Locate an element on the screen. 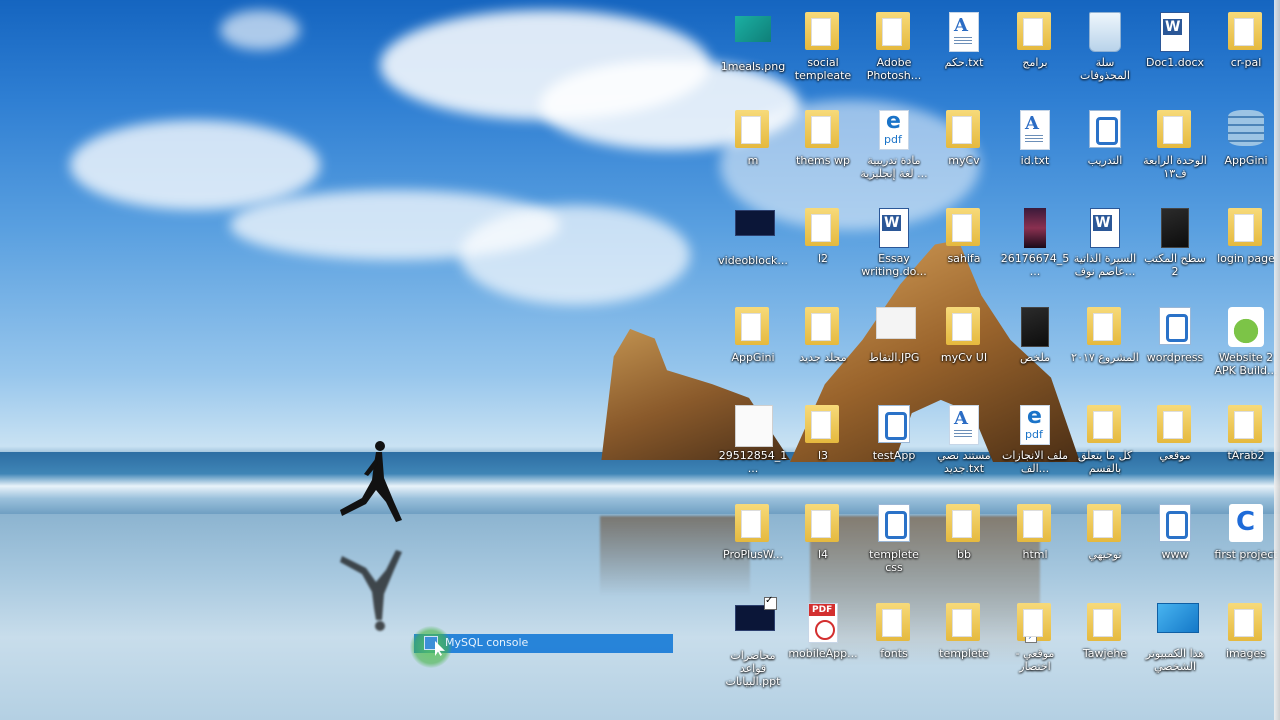 Image resolution: width=1280 pixels, height=720 pixels. desktop-icon: images is located at coordinates (1245, 645).